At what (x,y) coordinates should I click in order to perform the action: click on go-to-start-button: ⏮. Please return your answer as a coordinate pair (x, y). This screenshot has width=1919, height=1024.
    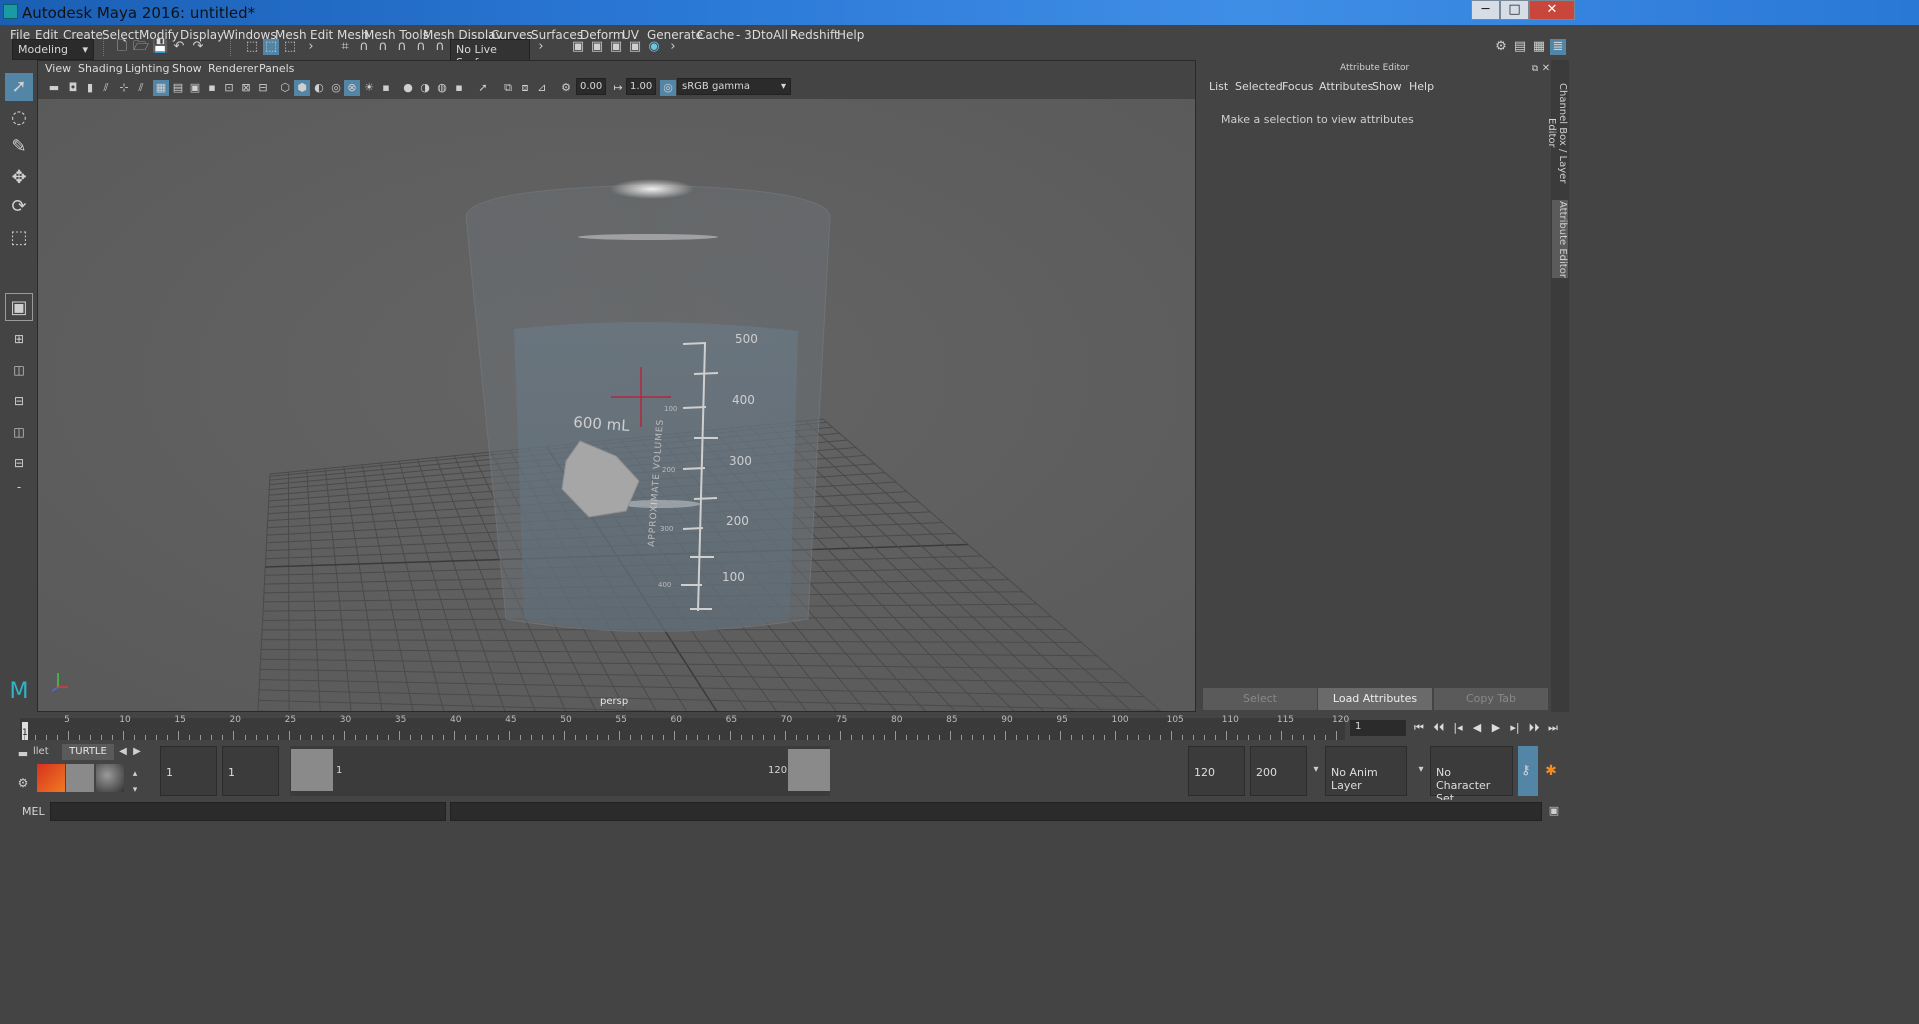
    Looking at the image, I should click on (1419, 728).